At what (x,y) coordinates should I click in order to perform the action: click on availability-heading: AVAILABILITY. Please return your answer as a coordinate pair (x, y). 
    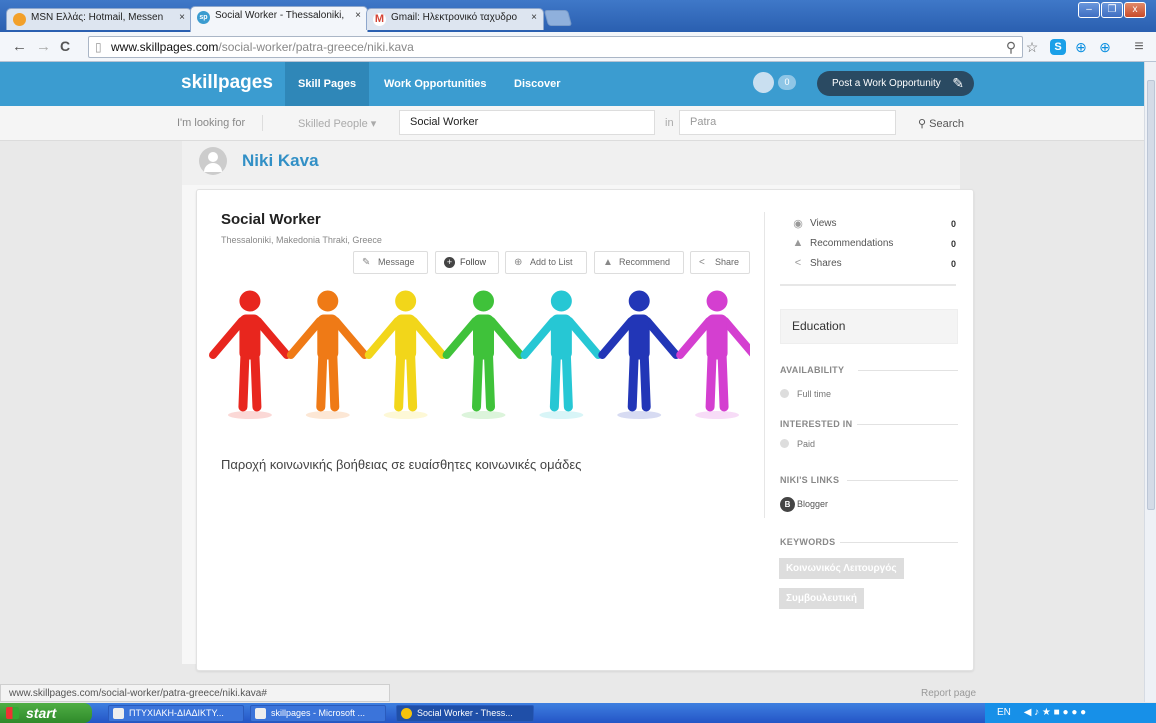
    Looking at the image, I should click on (812, 370).